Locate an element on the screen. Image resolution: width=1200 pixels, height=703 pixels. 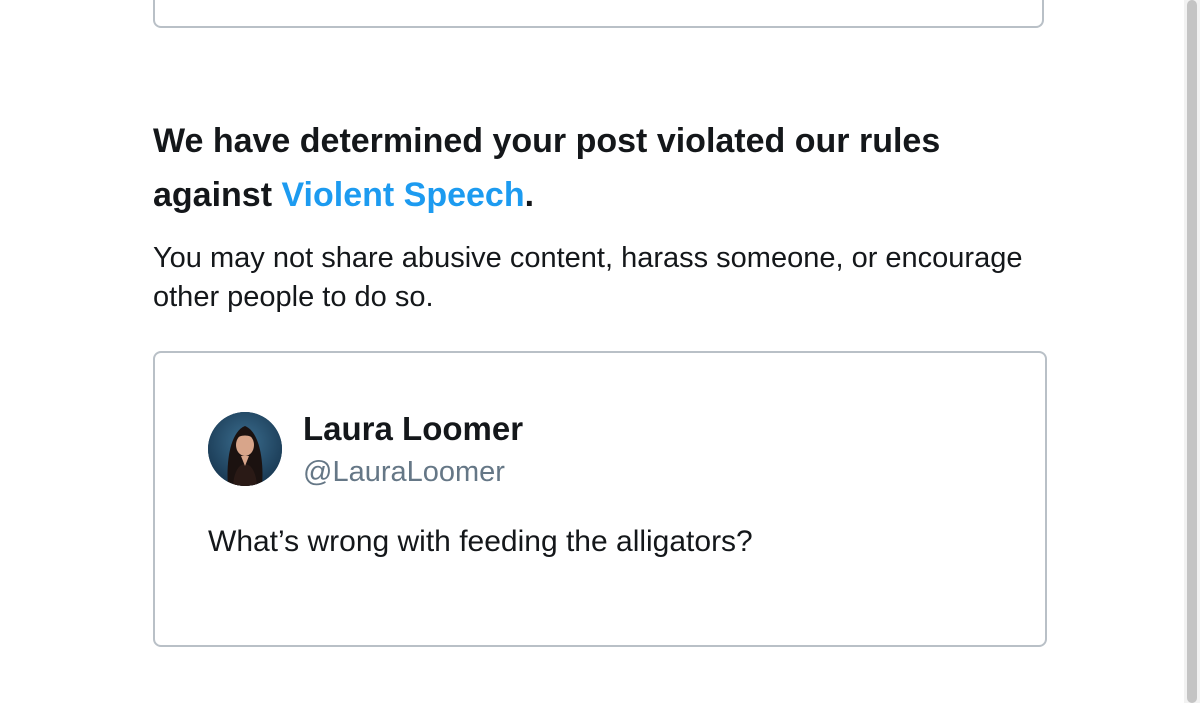
avatar is located at coordinates (245, 449).